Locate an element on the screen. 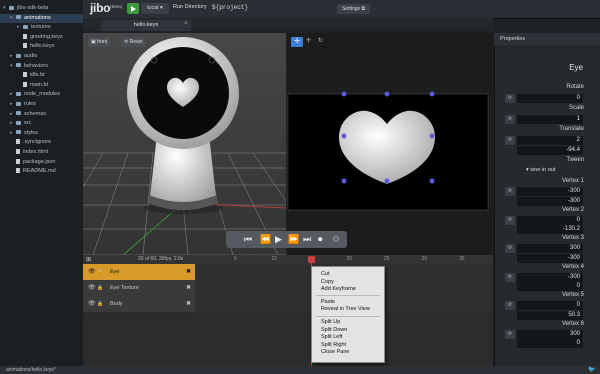  add-vertex-button: ✛ is located at coordinates (297, 42).